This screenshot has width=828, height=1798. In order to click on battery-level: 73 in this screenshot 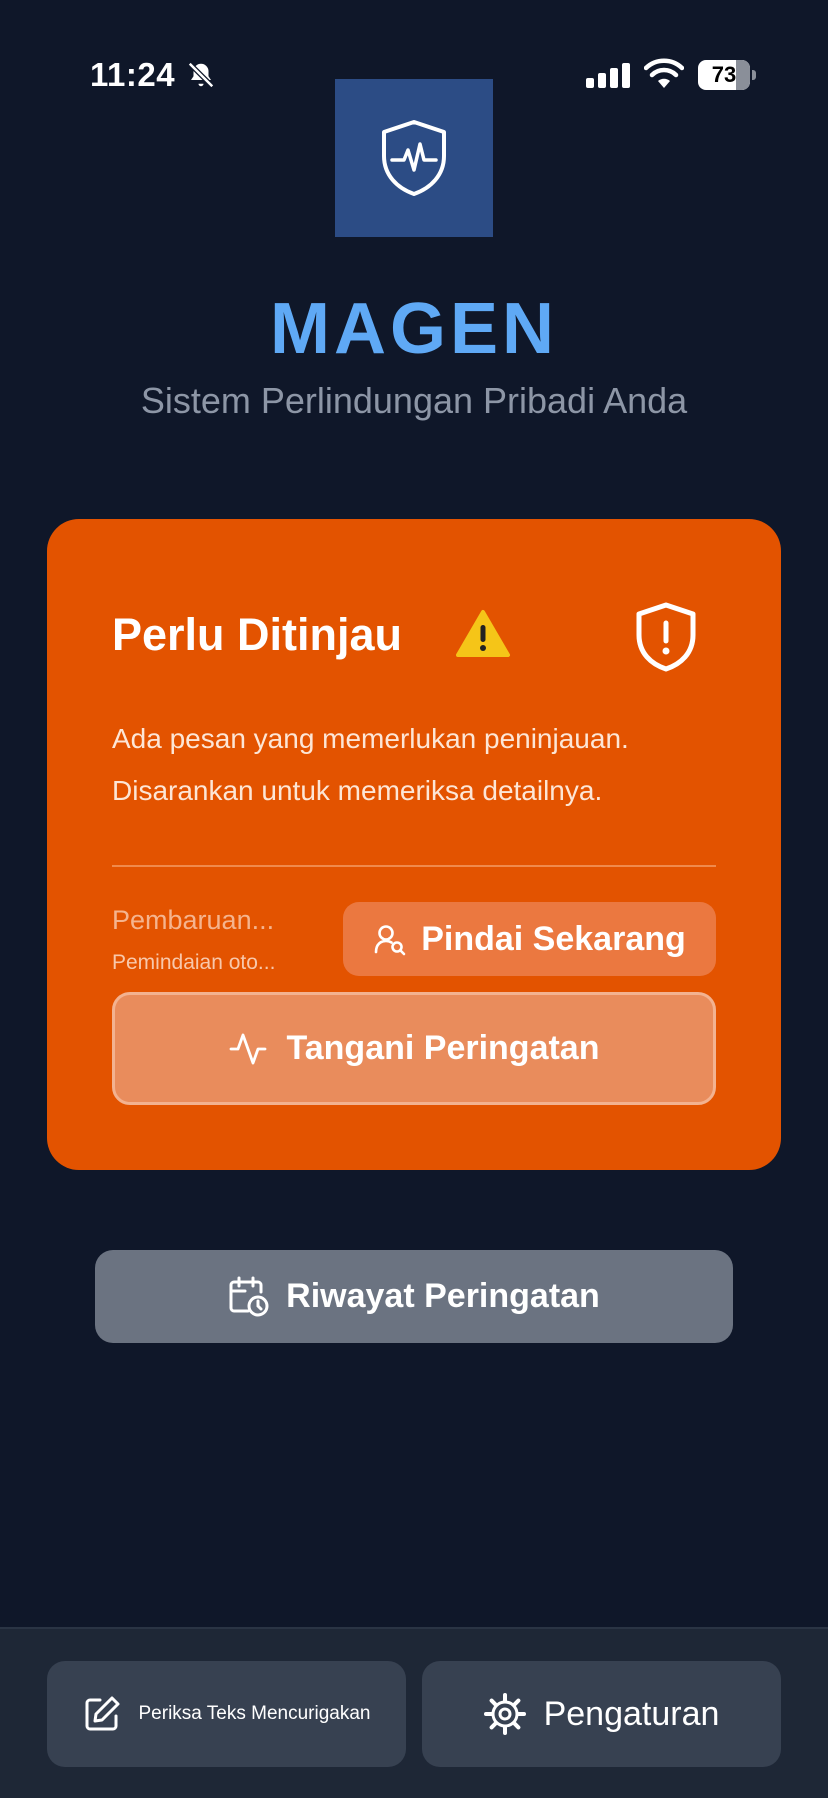, I will do `click(724, 74)`.